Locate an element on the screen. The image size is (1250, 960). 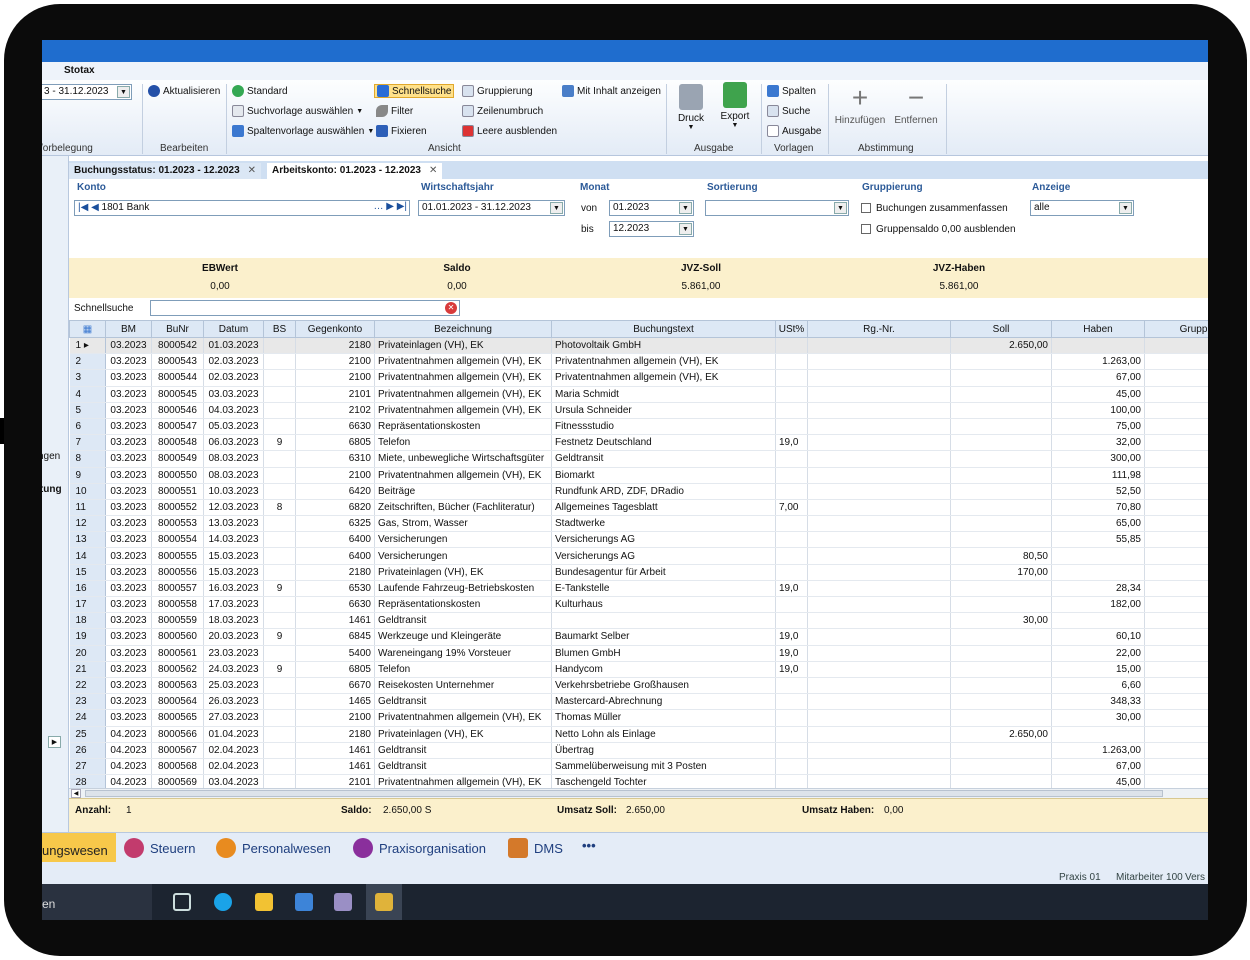
row-number: 16 is located at coordinates (87, 589).